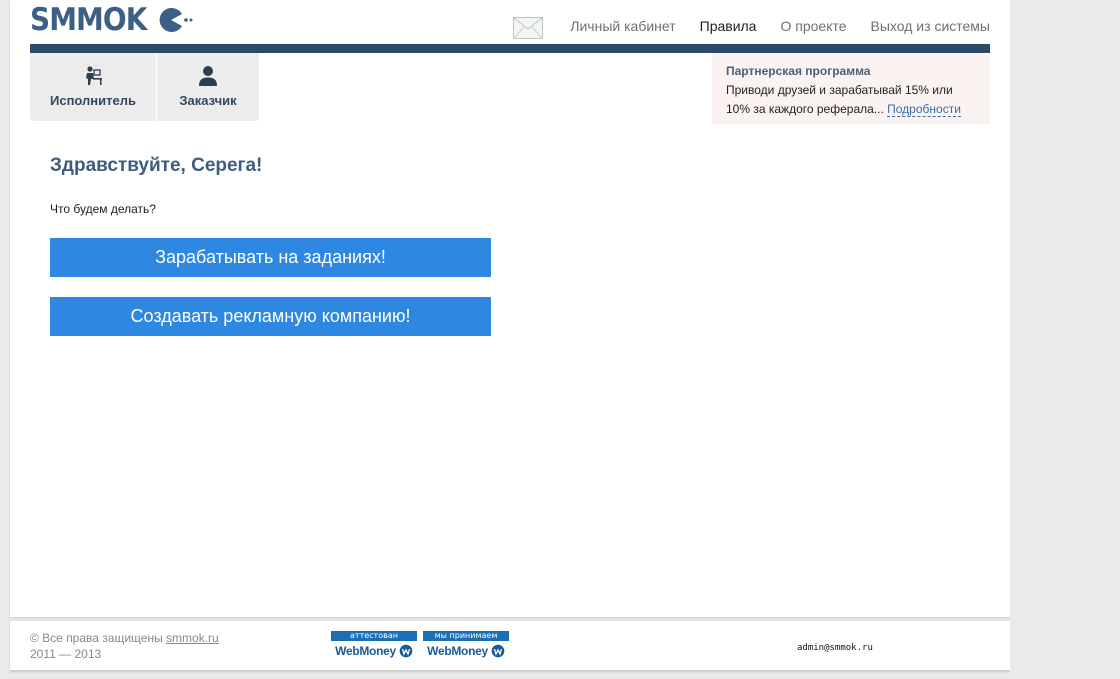 Image resolution: width=1120 pixels, height=679 pixels. What do you see at coordinates (365, 651) in the screenshot?
I see `wm-attested-brand-text: WebMoney` at bounding box center [365, 651].